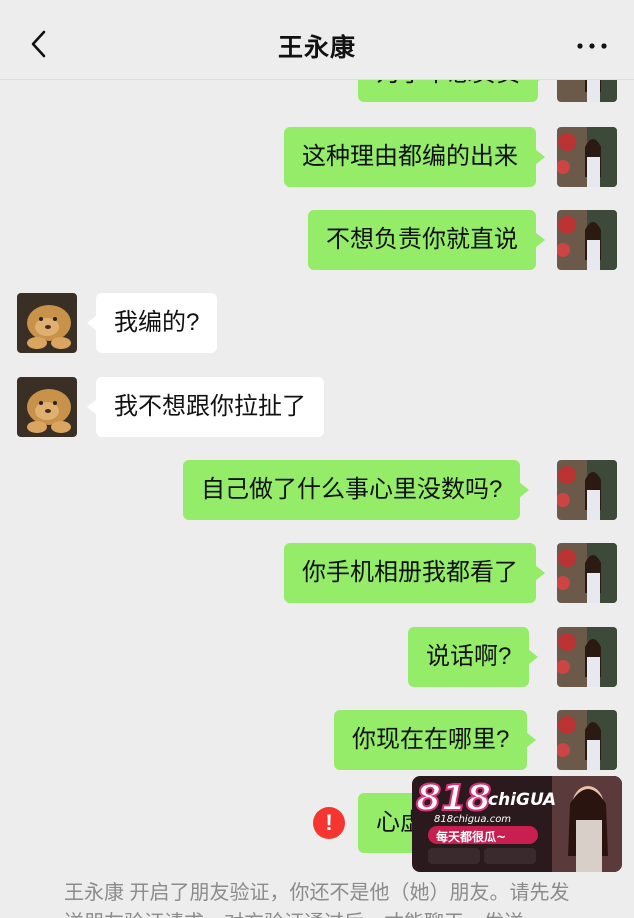  What do you see at coordinates (356, 490) in the screenshot?
I see `message-bubble: 自己做了什么事心里没数吗?` at bounding box center [356, 490].